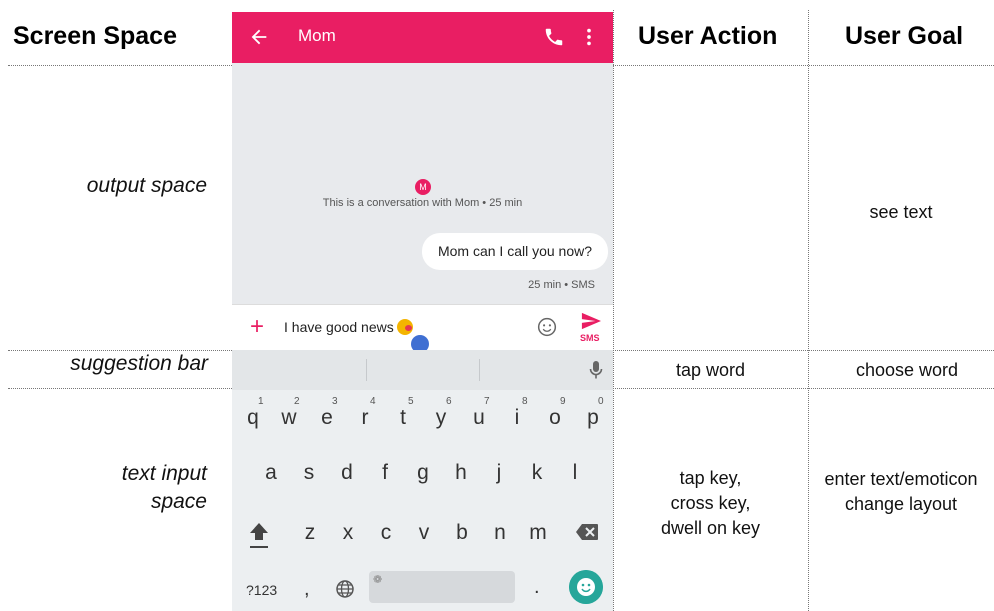  What do you see at coordinates (587, 532) in the screenshot?
I see `backspace-icon` at bounding box center [587, 532].